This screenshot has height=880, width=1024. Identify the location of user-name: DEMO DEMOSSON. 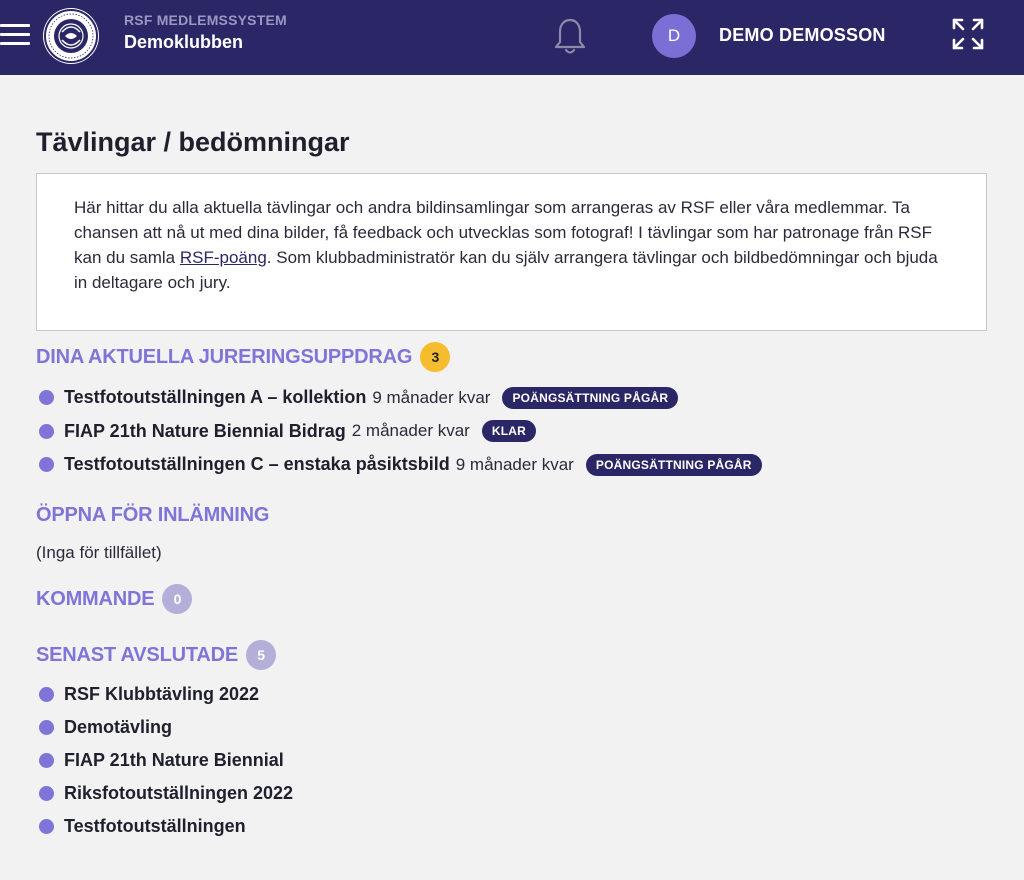
(802, 35).